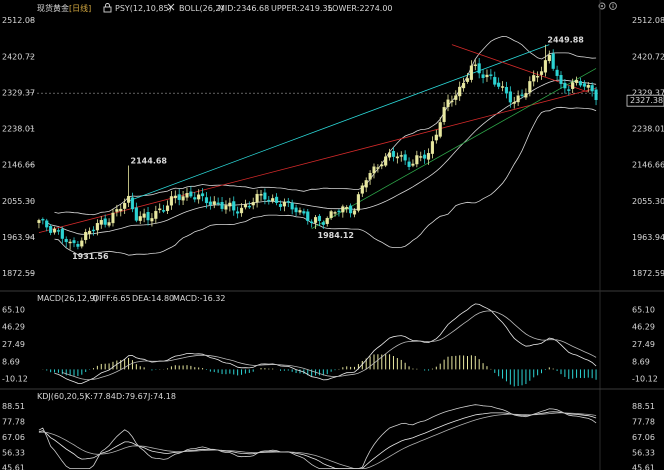 The height and width of the screenshot is (470, 664). Describe the element at coordinates (90, 256) in the screenshot. I see `price-annotation: 1931.56` at that location.